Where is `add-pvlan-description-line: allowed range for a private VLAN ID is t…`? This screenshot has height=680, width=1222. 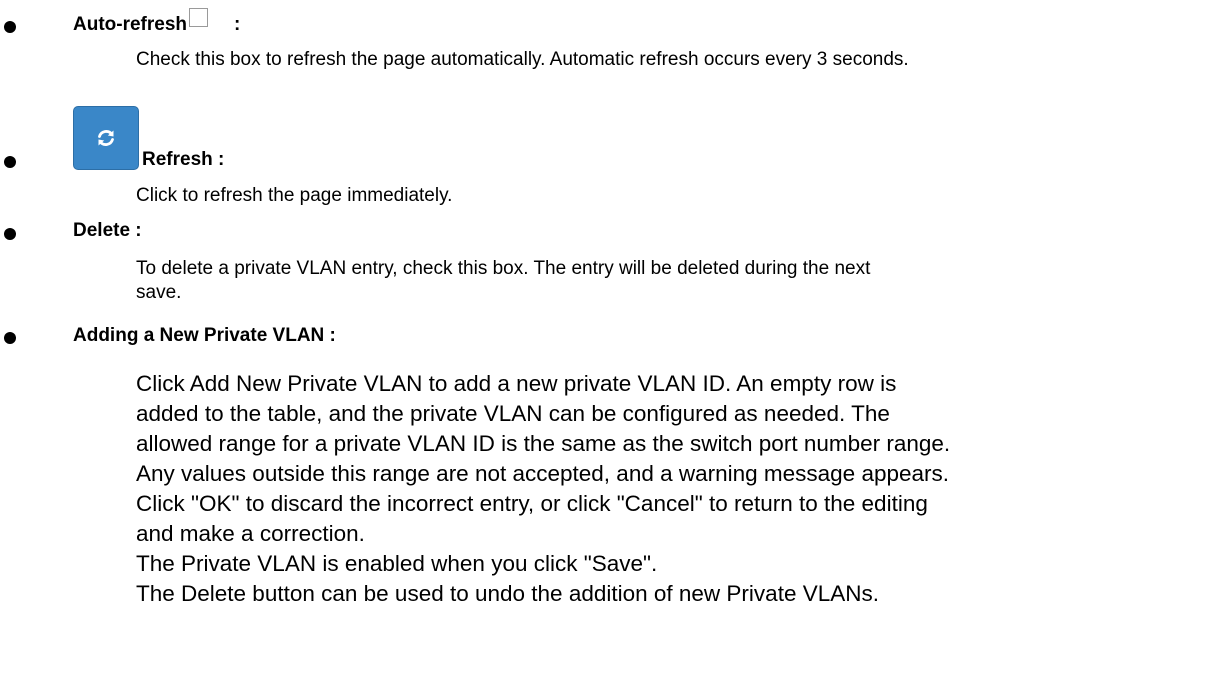
add-pvlan-description-line: allowed range for a private VLAN ID is t… is located at coordinates (543, 443).